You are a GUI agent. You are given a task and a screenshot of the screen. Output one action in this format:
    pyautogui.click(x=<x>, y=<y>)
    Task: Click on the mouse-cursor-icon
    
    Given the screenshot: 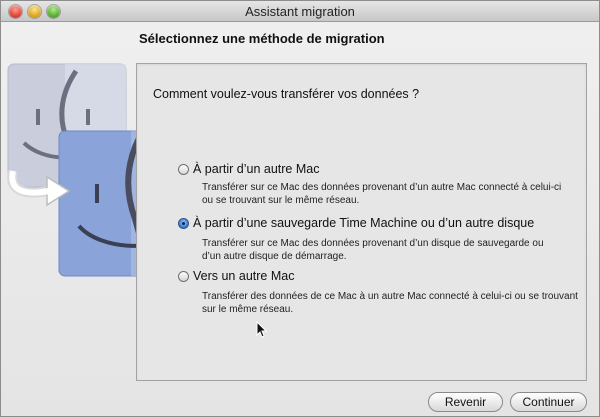 What is the action you would take?
    pyautogui.click(x=262, y=329)
    